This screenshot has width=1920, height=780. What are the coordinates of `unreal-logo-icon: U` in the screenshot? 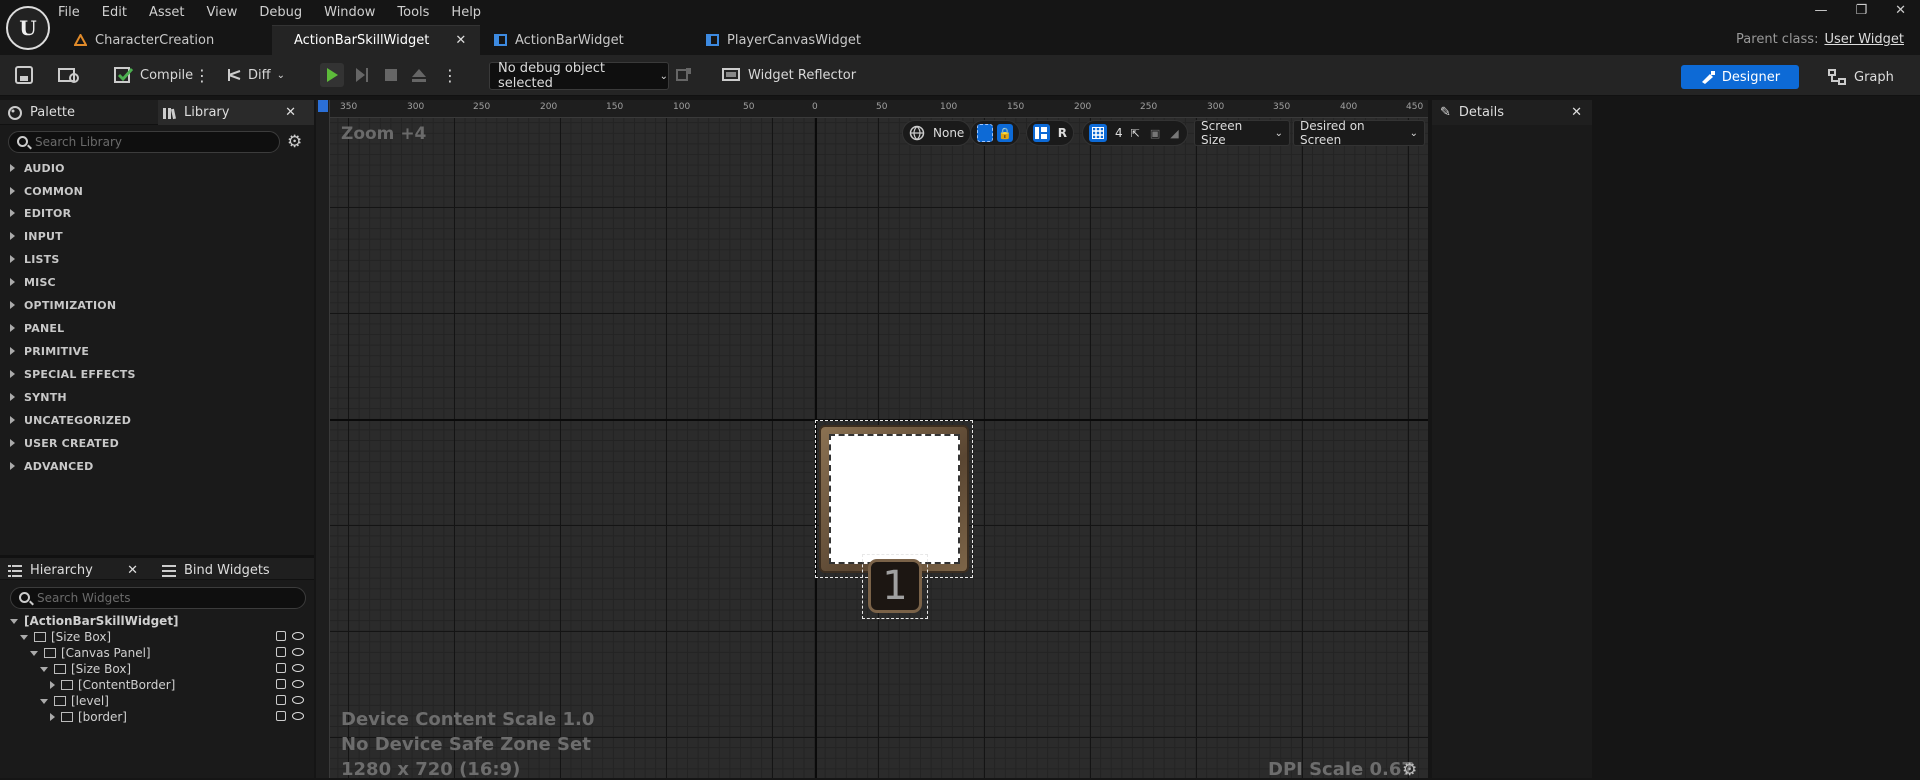 It's located at (28, 28).